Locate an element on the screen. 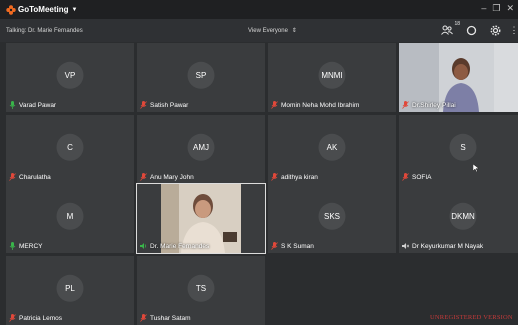 The height and width of the screenshot is (325, 518). participant-tile: C Charulatha is located at coordinates (70, 149).